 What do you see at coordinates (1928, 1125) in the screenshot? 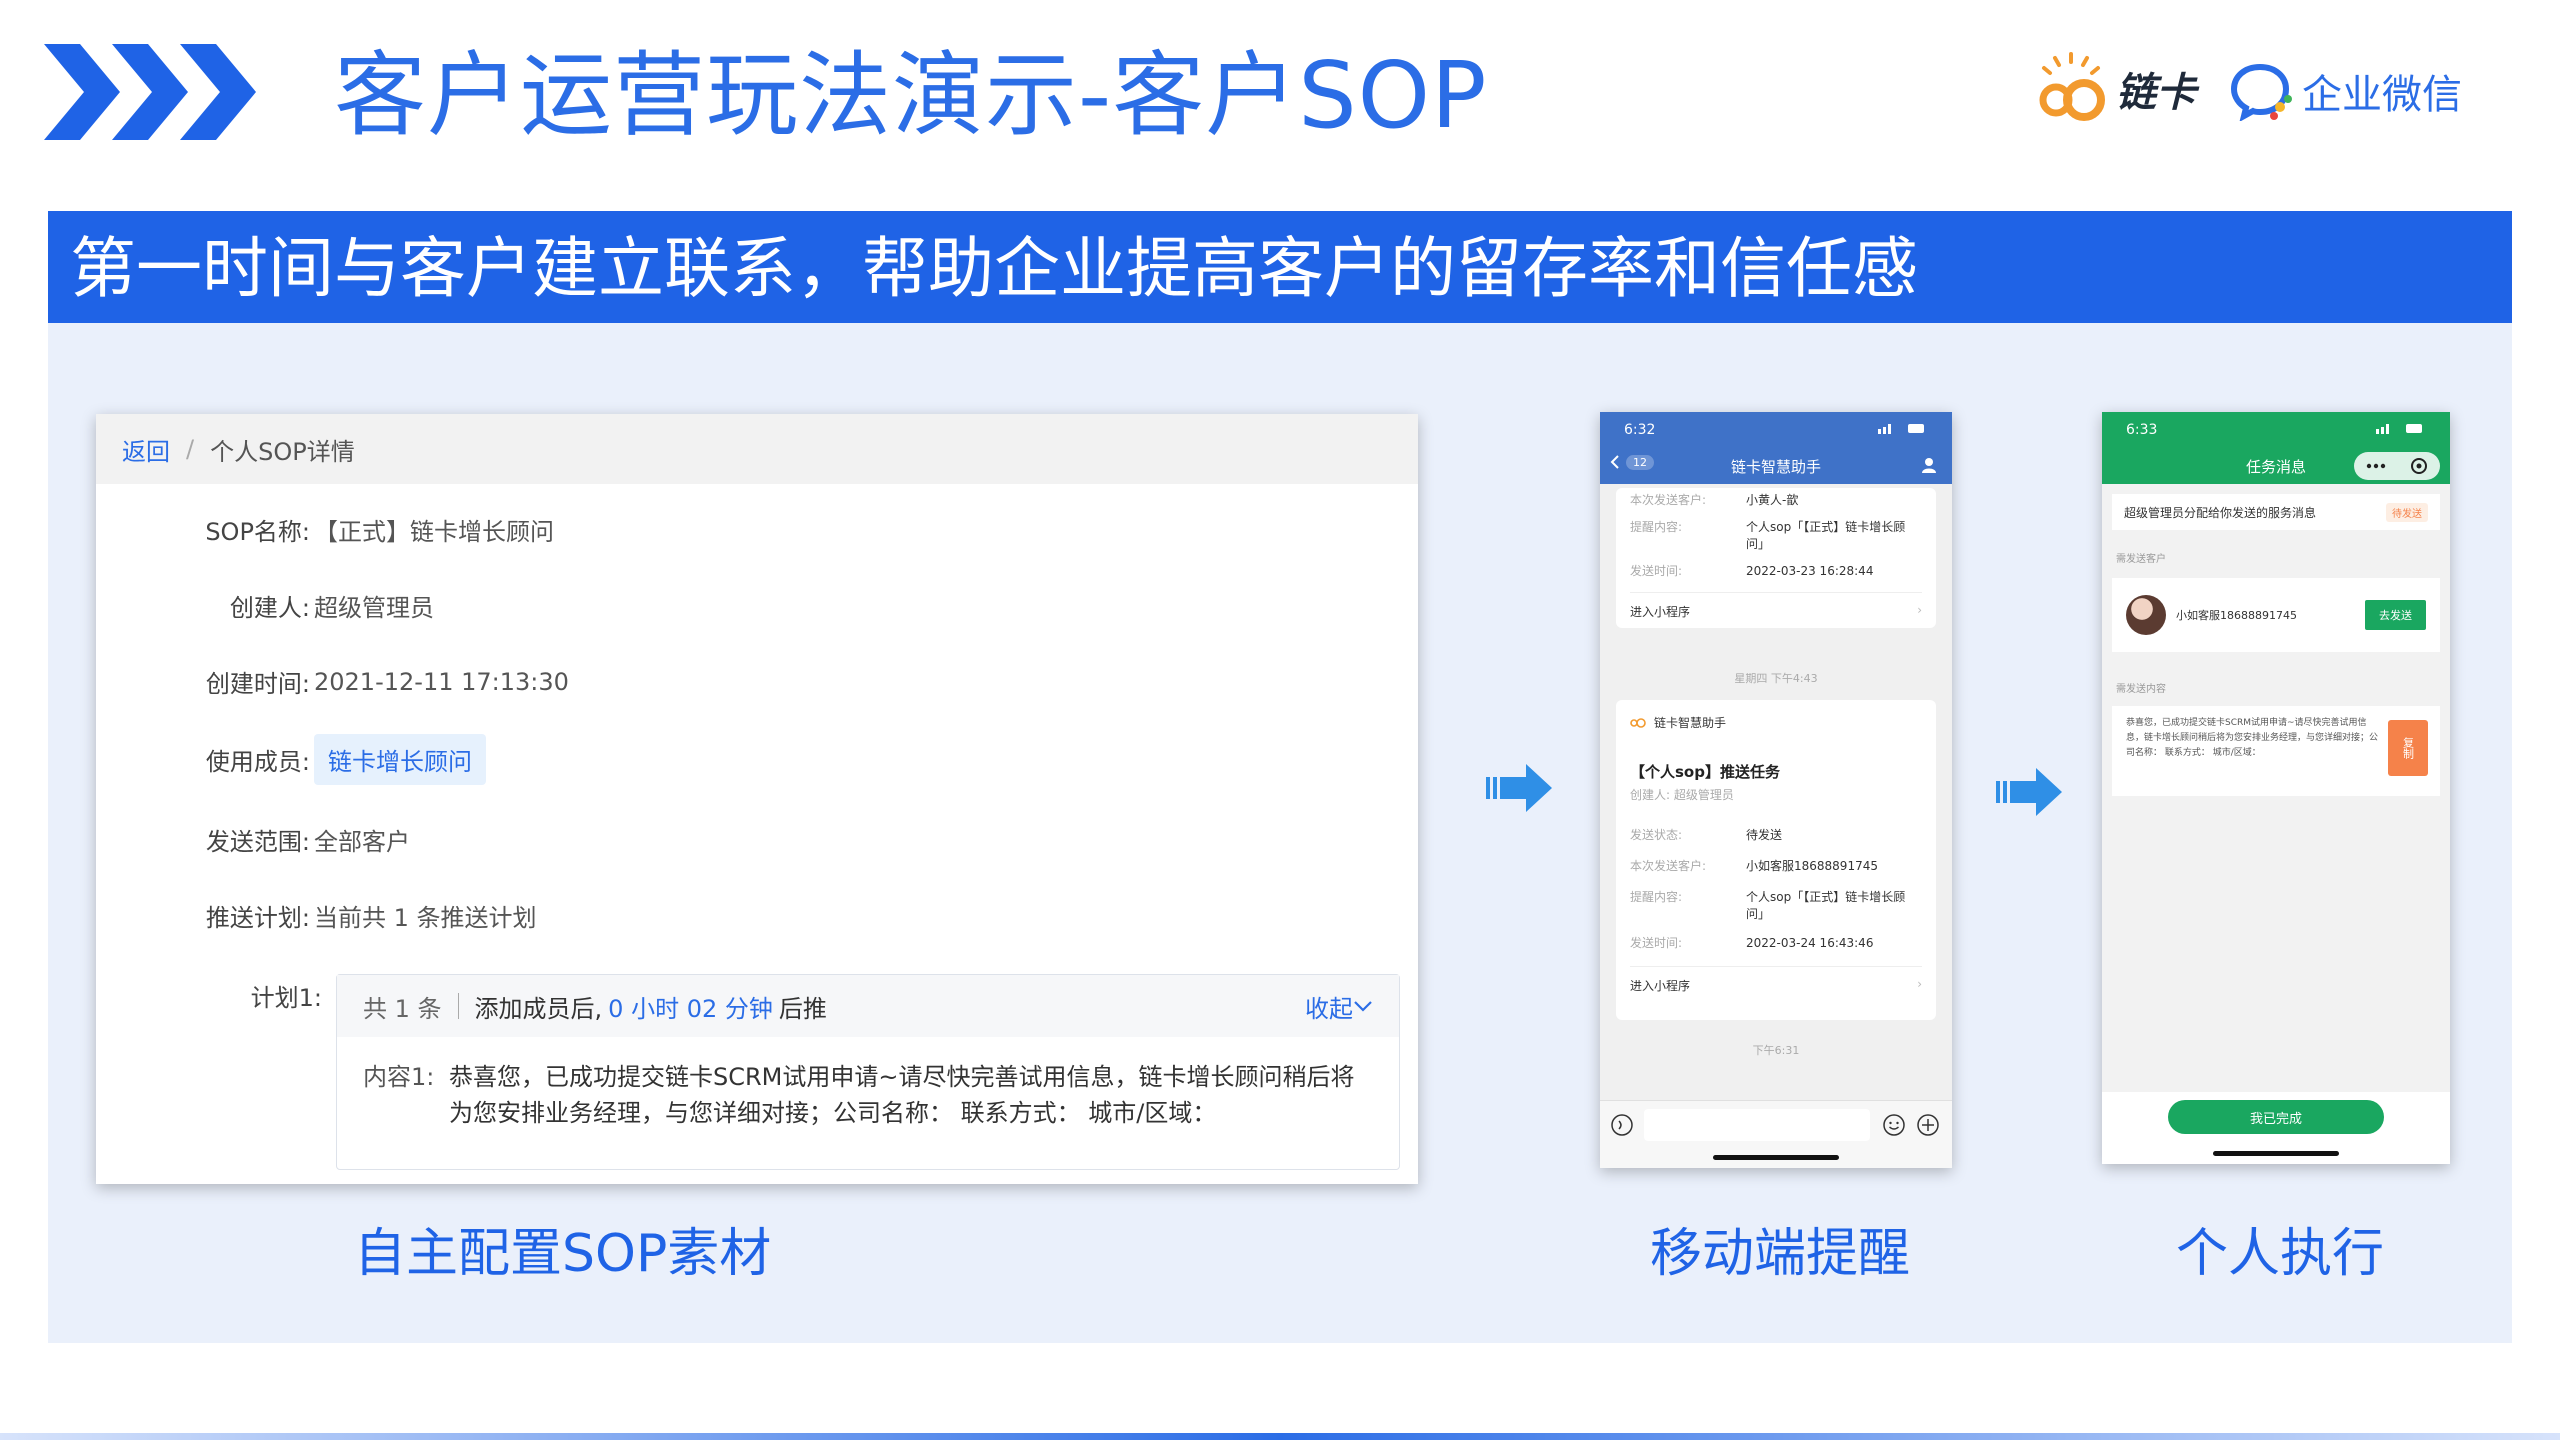
I see `plus-icon` at bounding box center [1928, 1125].